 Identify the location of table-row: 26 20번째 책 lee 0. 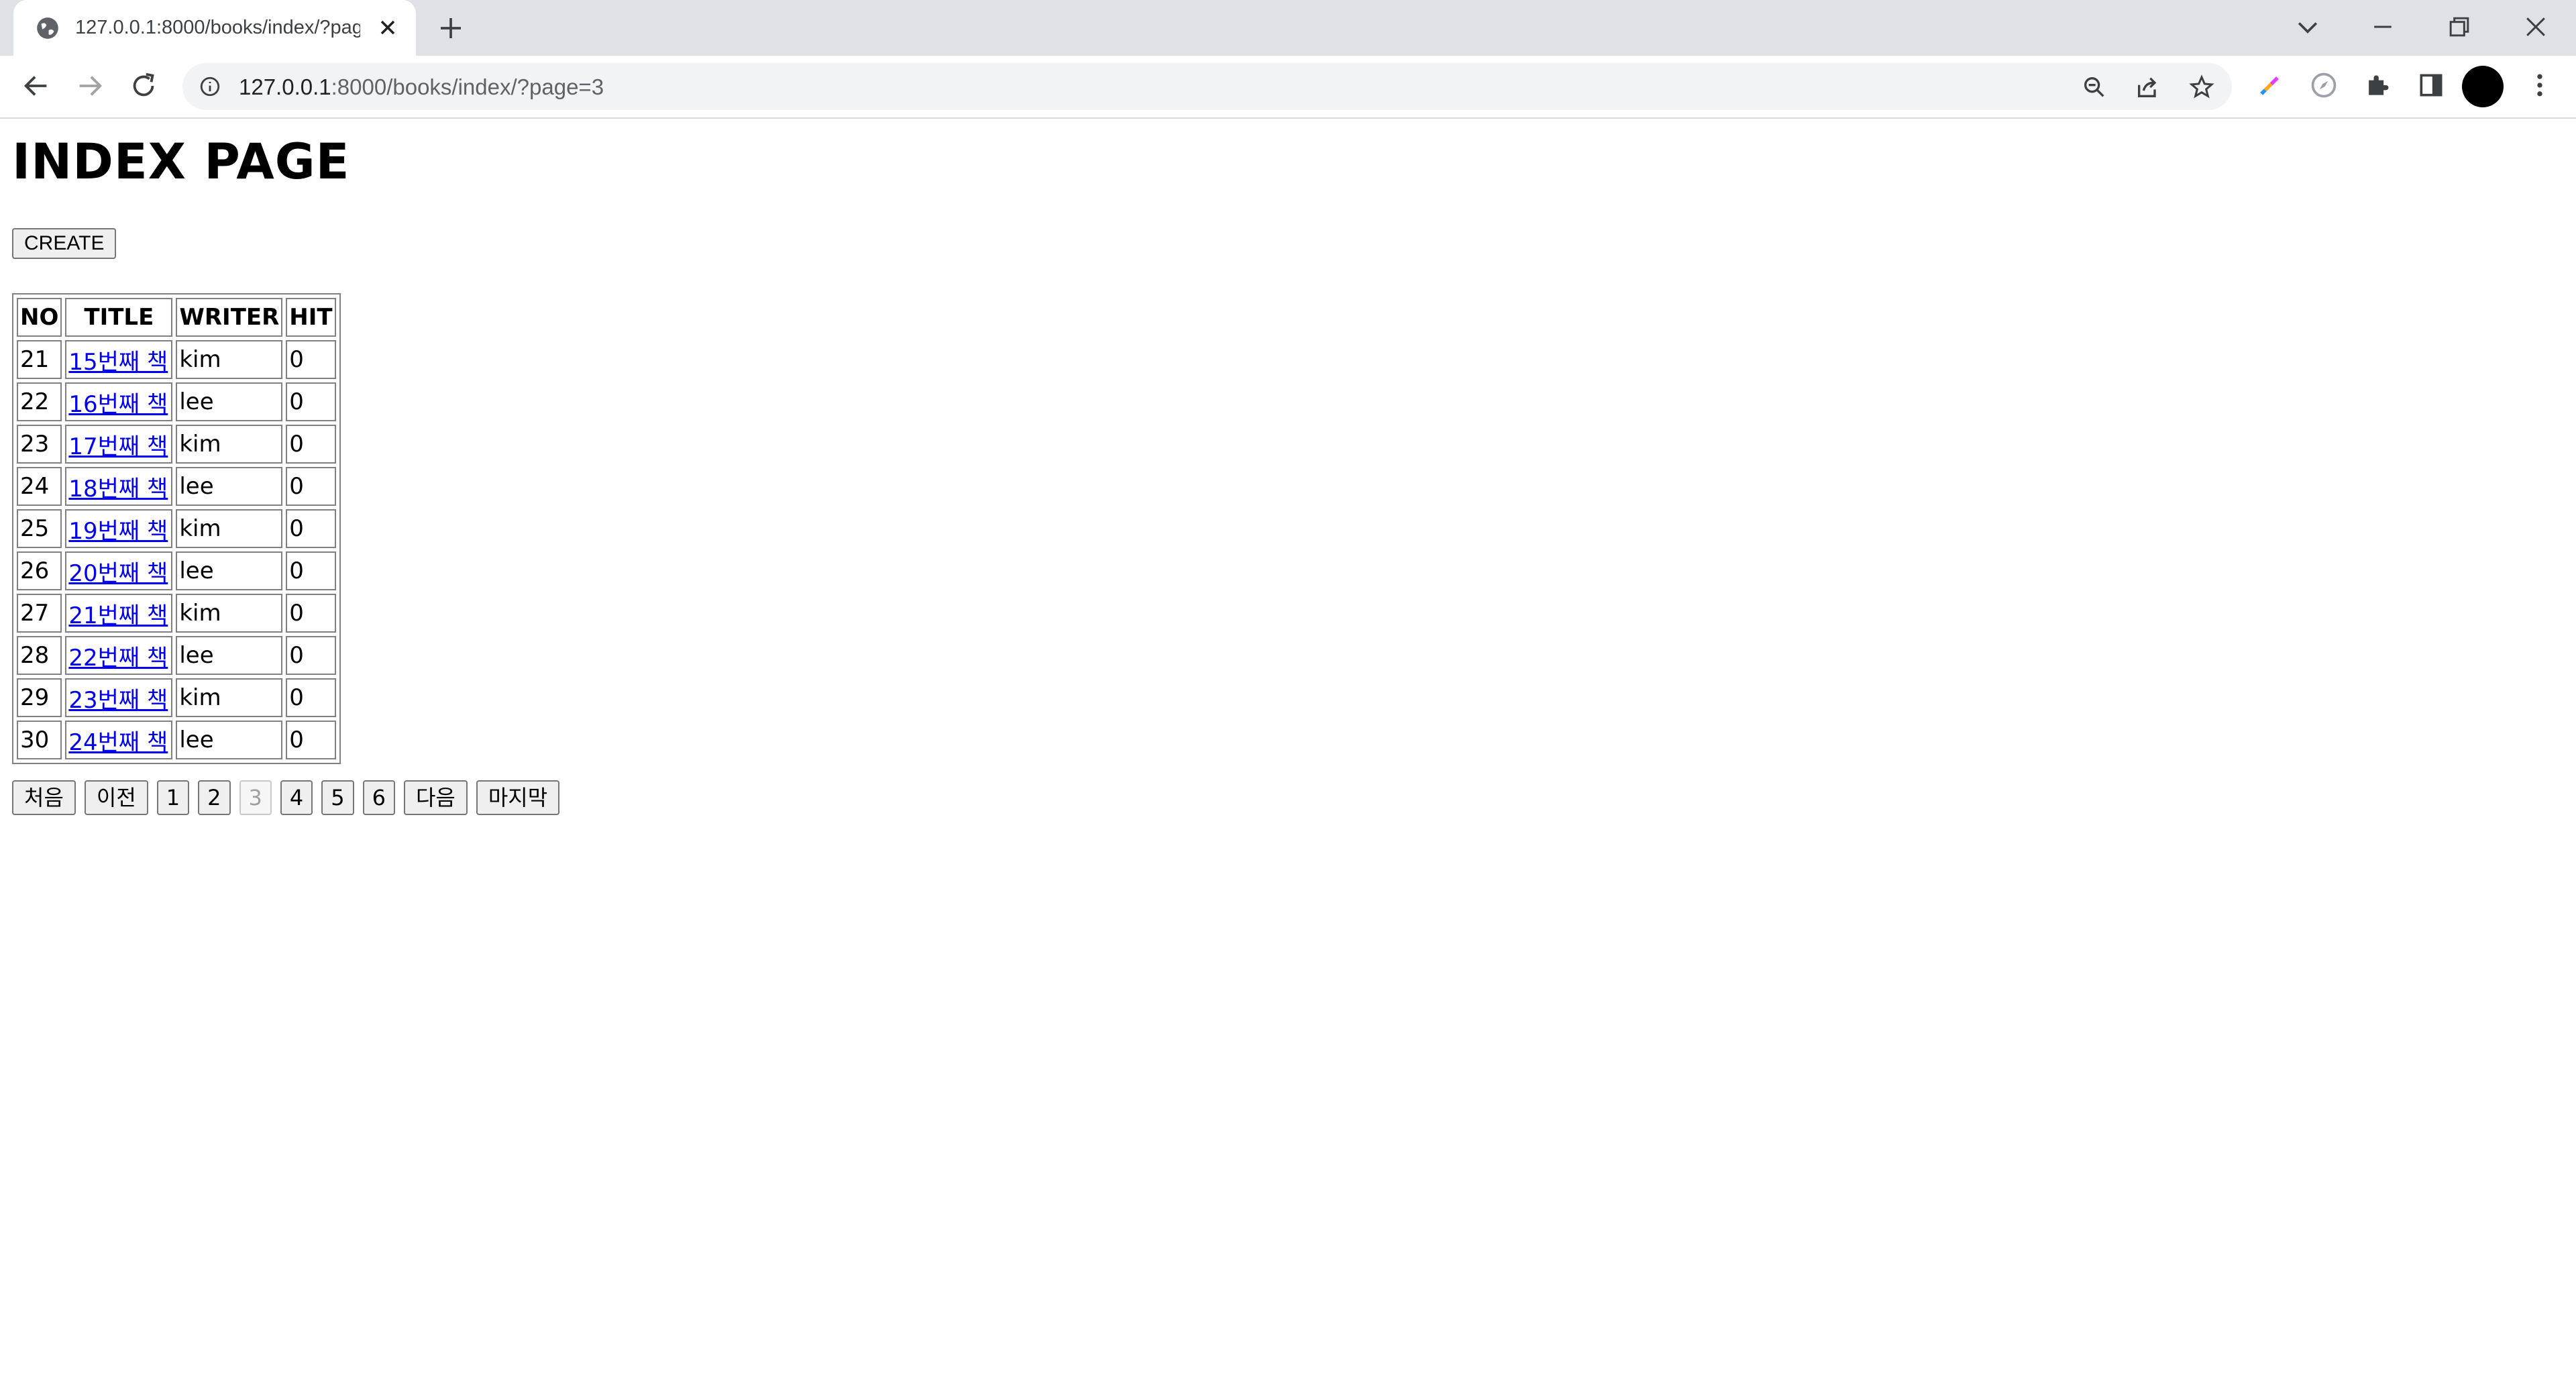
(176, 570).